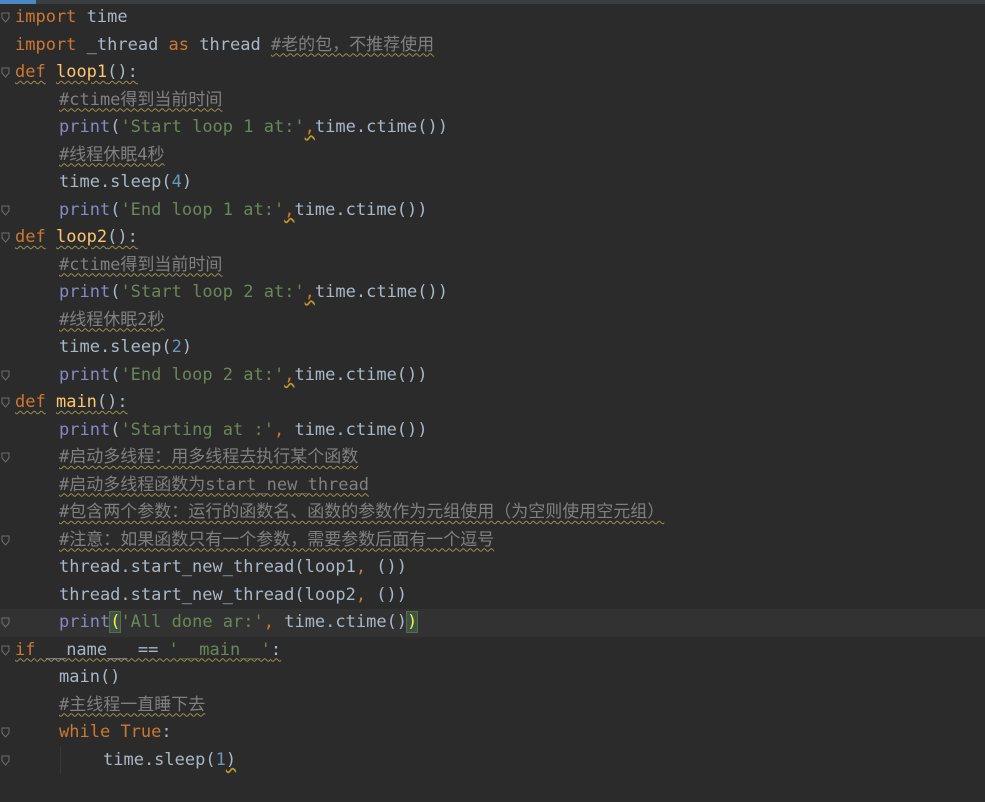  I want to click on code-line: print('Start loop 1 at:',time.ctime()), so click(492, 128).